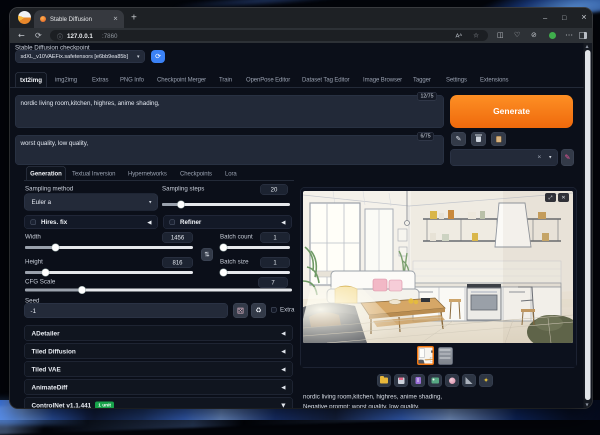  What do you see at coordinates (517, 35) in the screenshot?
I see `essentials-icon: ♡` at bounding box center [517, 35].